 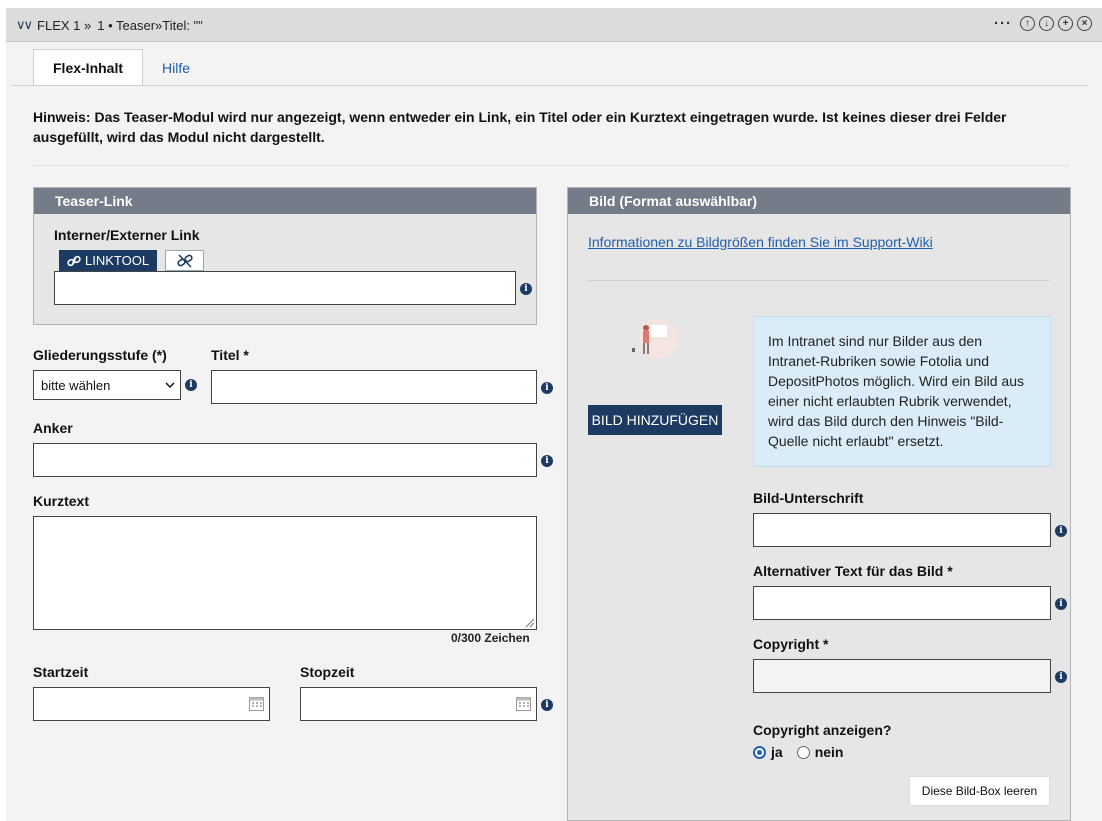 I want to click on show-copyright-radio-group: ja nein, so click(x=798, y=752).